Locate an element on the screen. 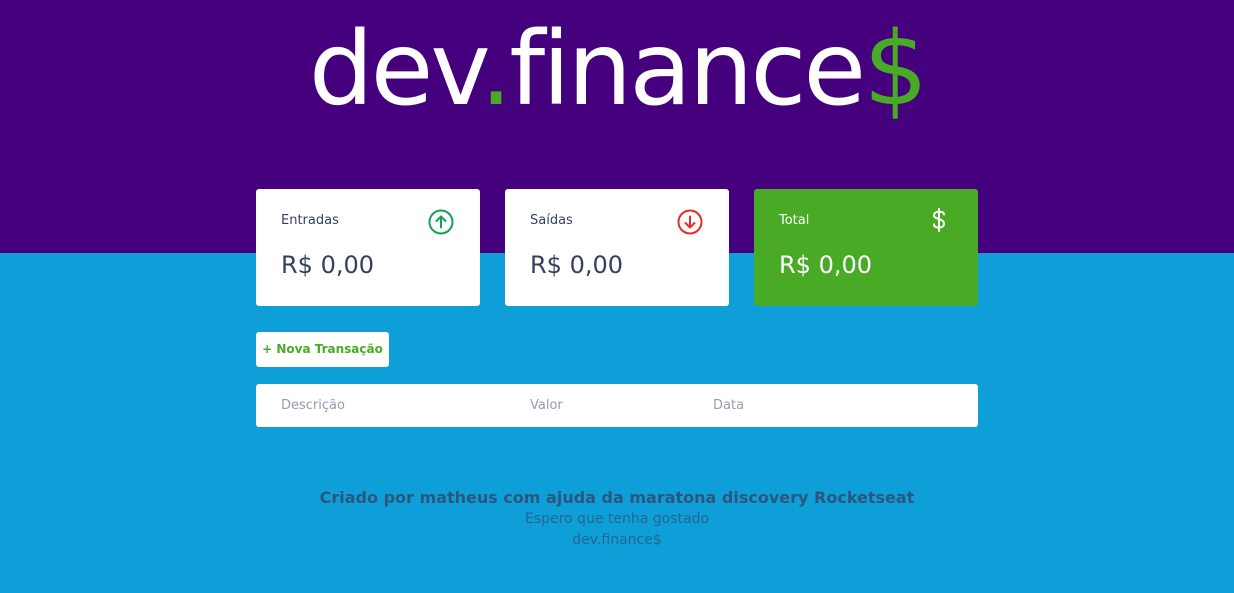 The image size is (1234, 593). income-card-title: Entradas is located at coordinates (310, 220).